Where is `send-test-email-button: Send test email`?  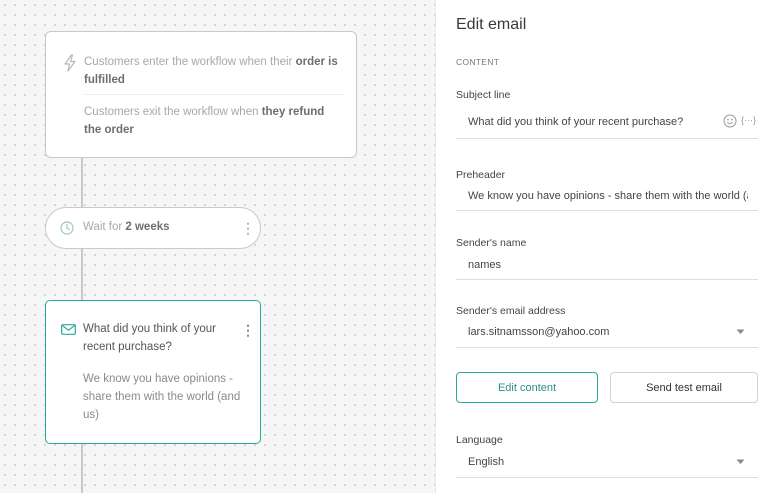
send-test-email-button: Send test email is located at coordinates (684, 387).